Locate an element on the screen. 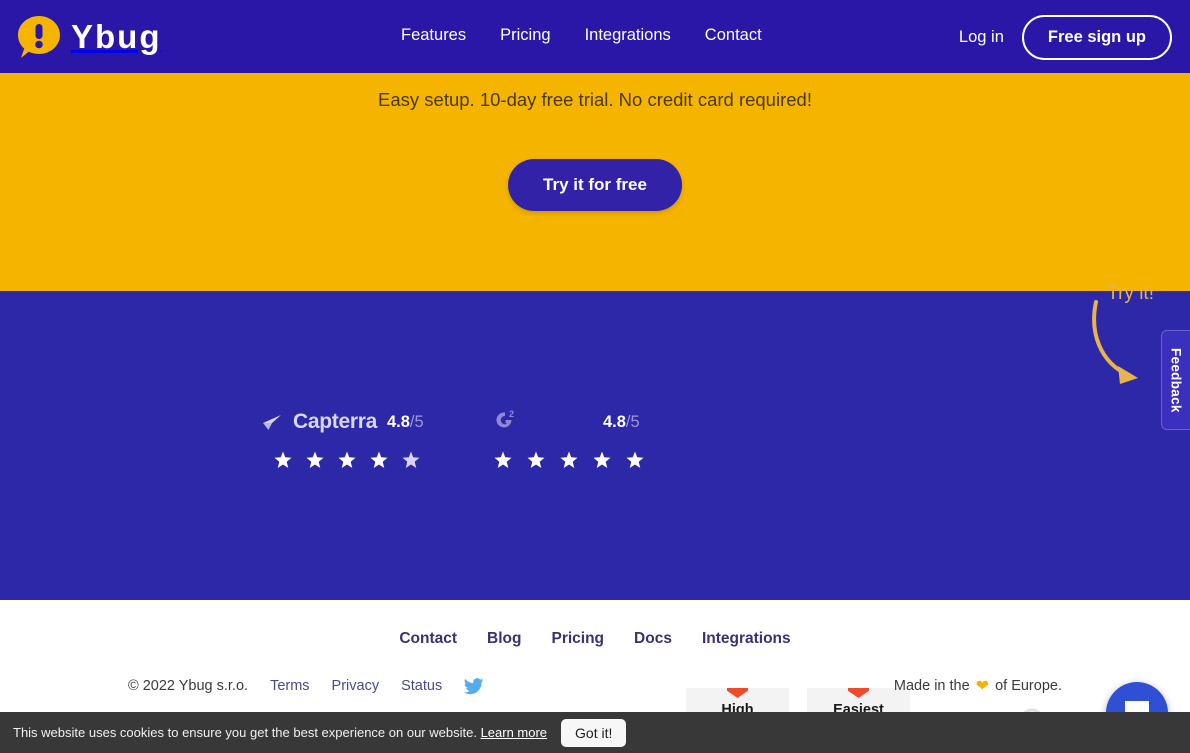 The height and width of the screenshot is (753, 1190). brand-name: Ybug is located at coordinates (116, 36).